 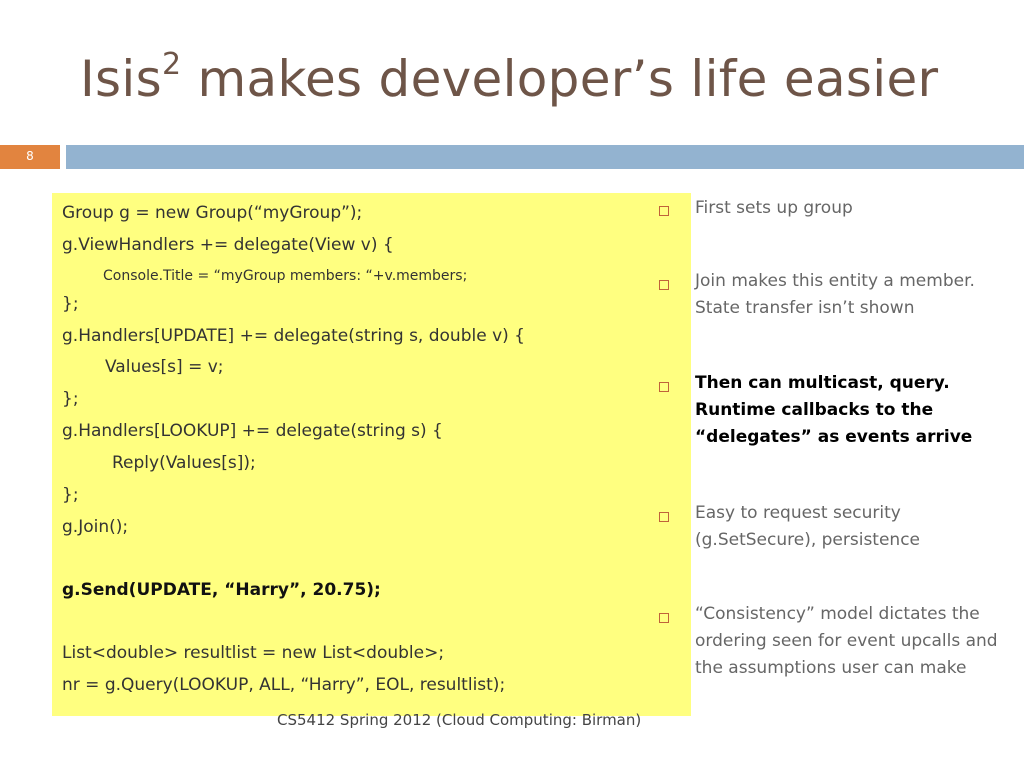 I want to click on slide-number: 8, so click(x=30, y=156).